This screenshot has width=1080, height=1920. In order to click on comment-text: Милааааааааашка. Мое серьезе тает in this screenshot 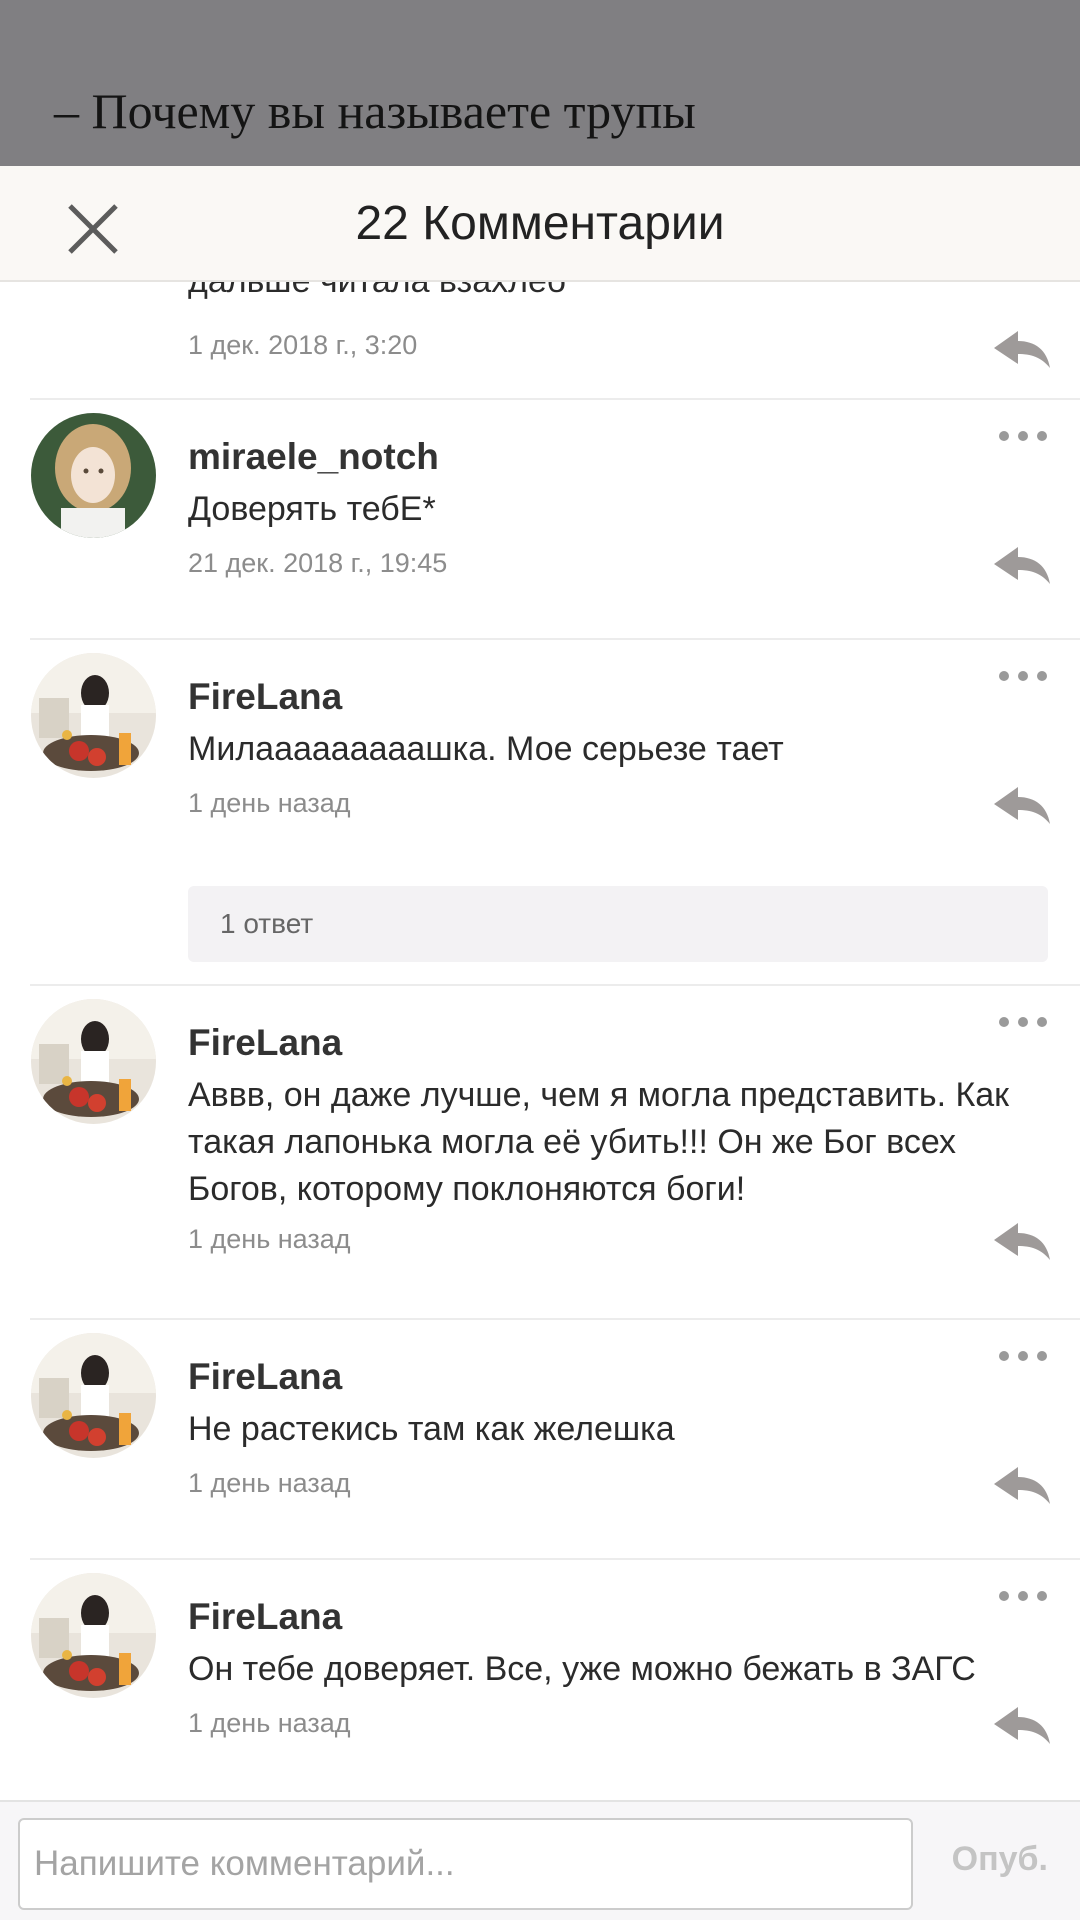, I will do `click(486, 749)`.